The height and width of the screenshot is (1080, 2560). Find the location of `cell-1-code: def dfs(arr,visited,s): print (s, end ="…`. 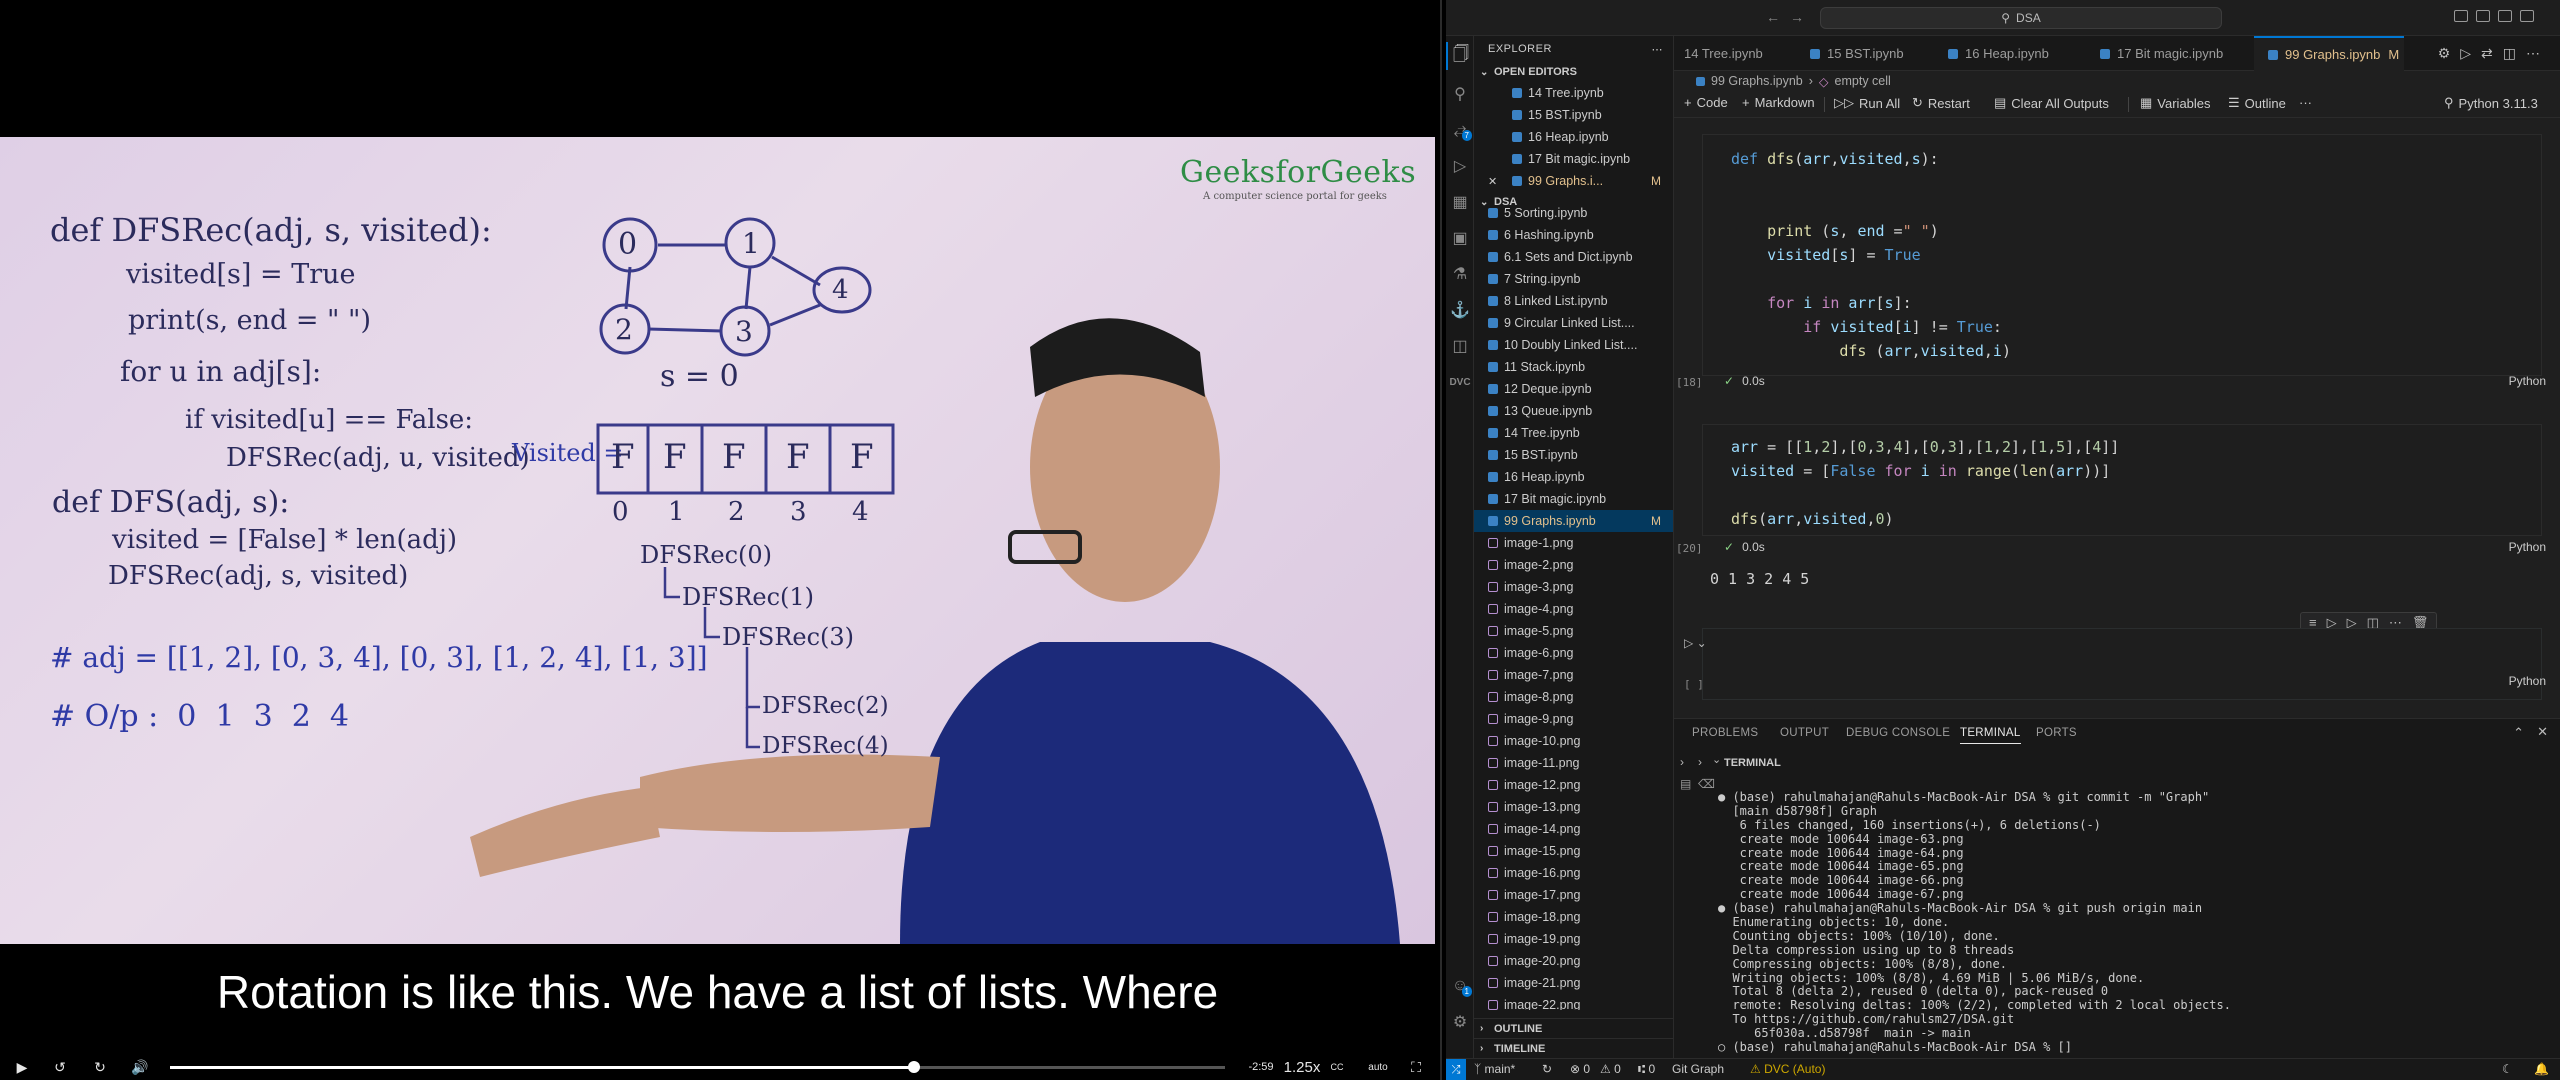

cell-1-code: def dfs(arr,visited,s): print (s, end ="… is located at coordinates (1871, 255).